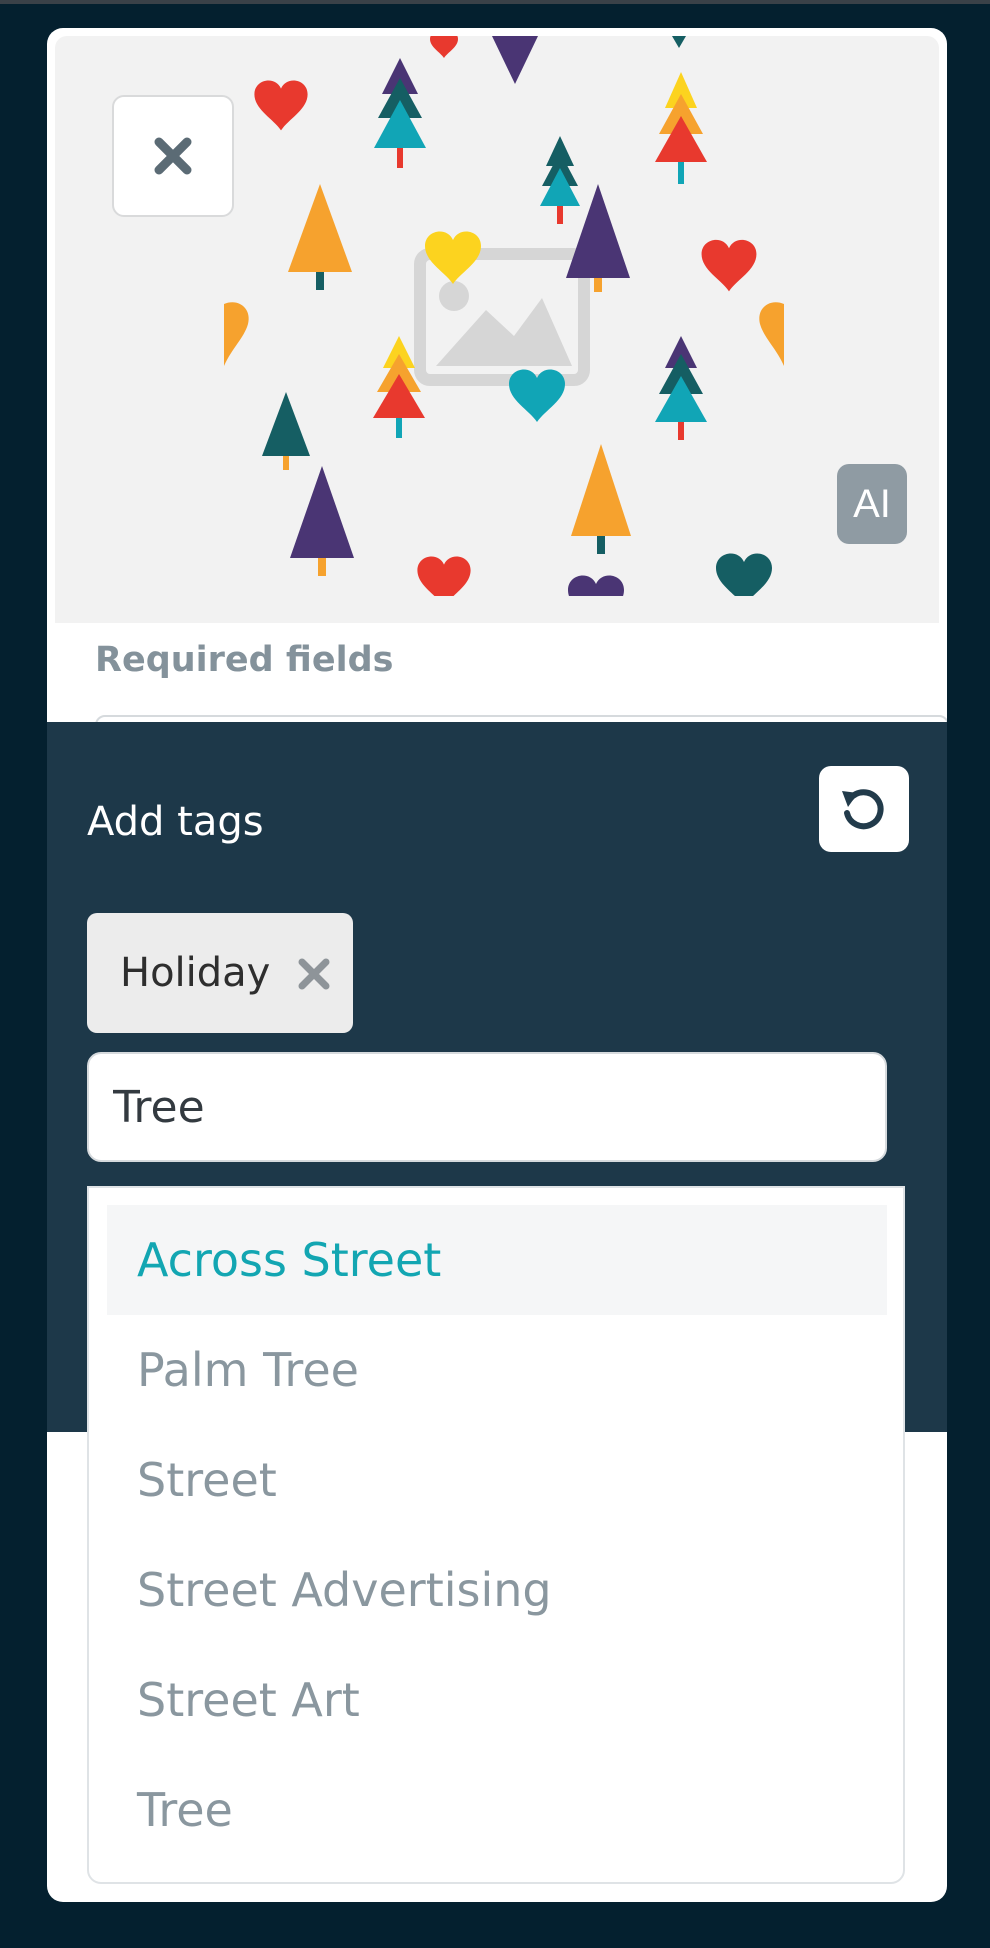  I want to click on reset-icon, so click(863, 809).